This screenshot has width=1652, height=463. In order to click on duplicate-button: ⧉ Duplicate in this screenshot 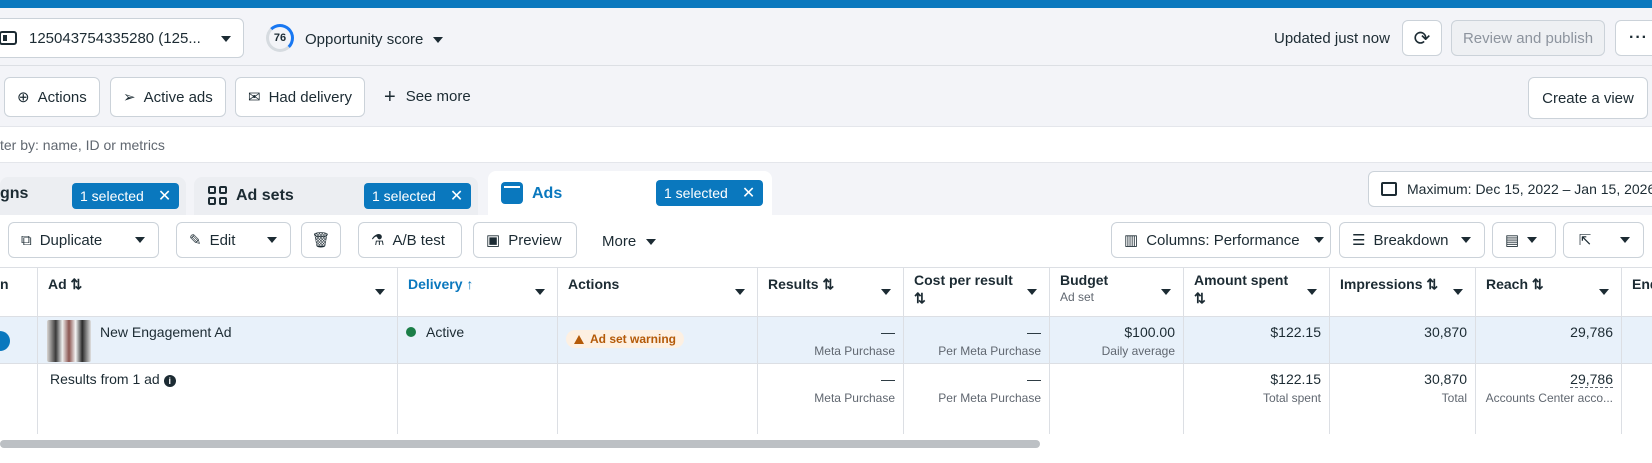, I will do `click(65, 240)`.